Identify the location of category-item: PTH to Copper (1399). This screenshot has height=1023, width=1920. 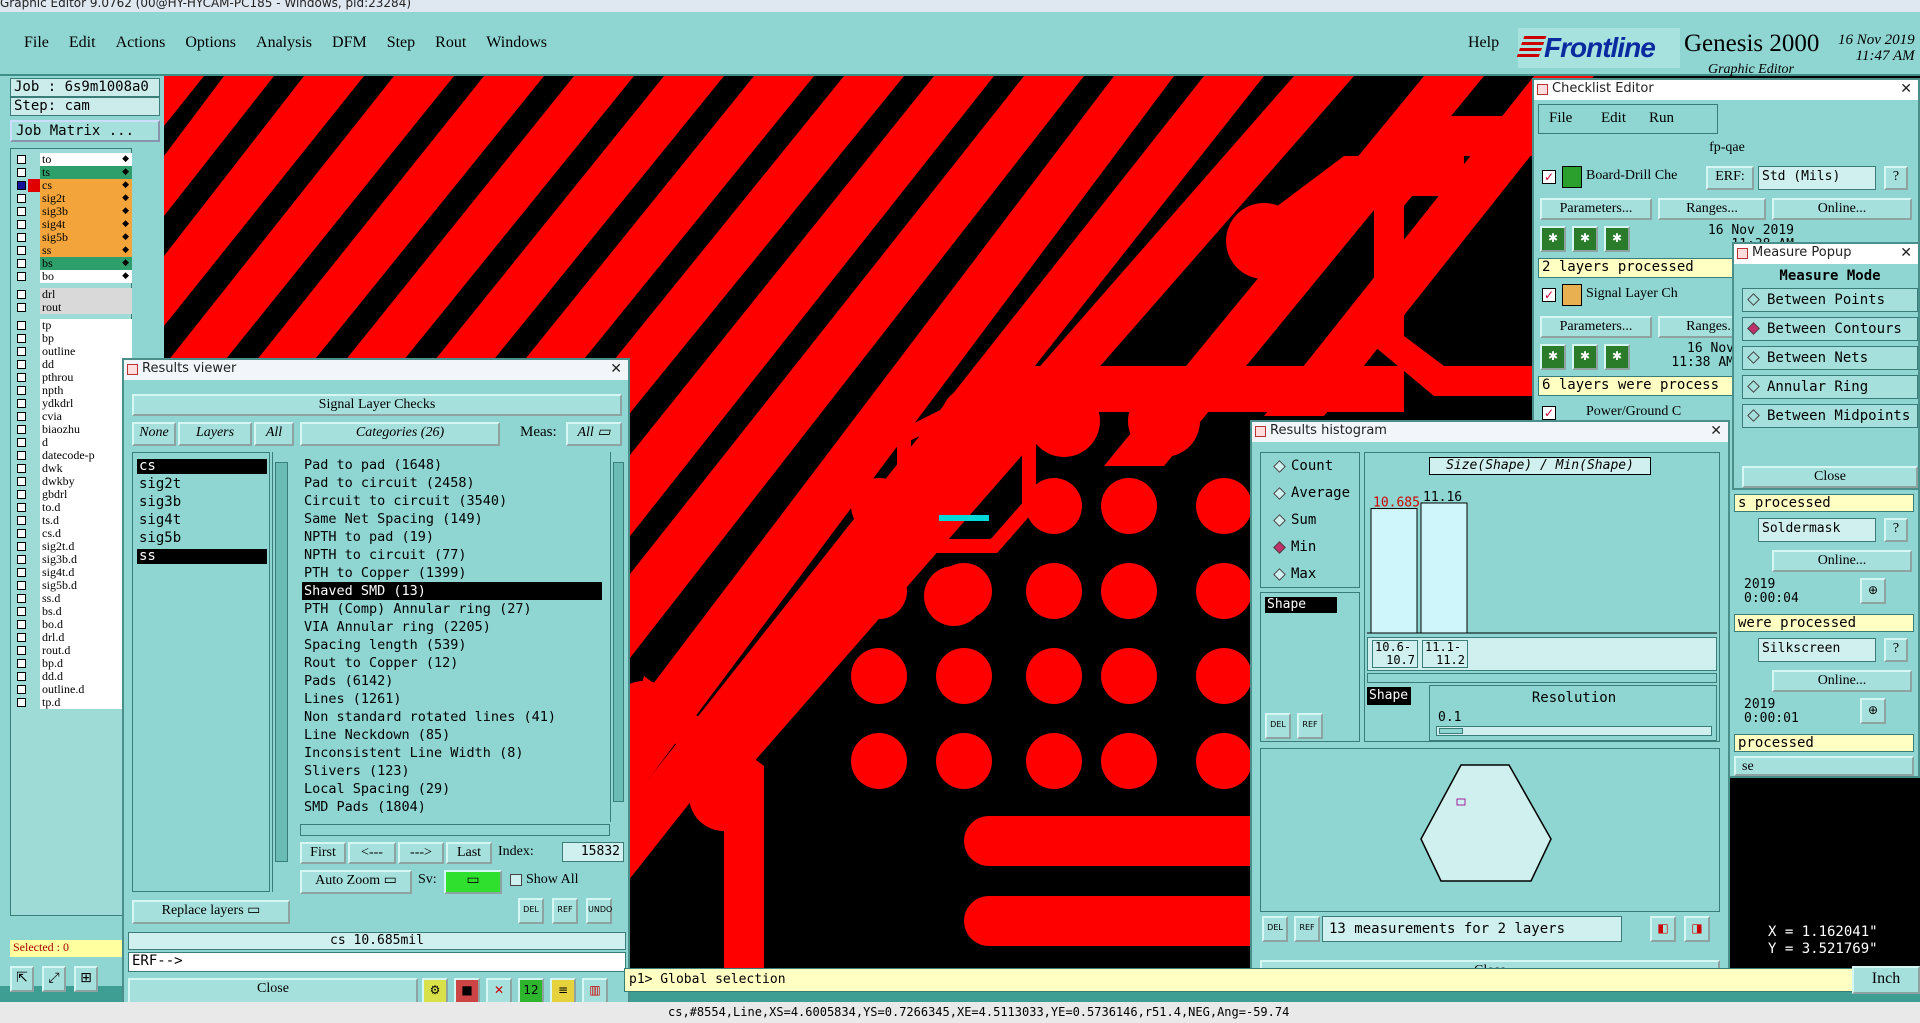
(452, 573).